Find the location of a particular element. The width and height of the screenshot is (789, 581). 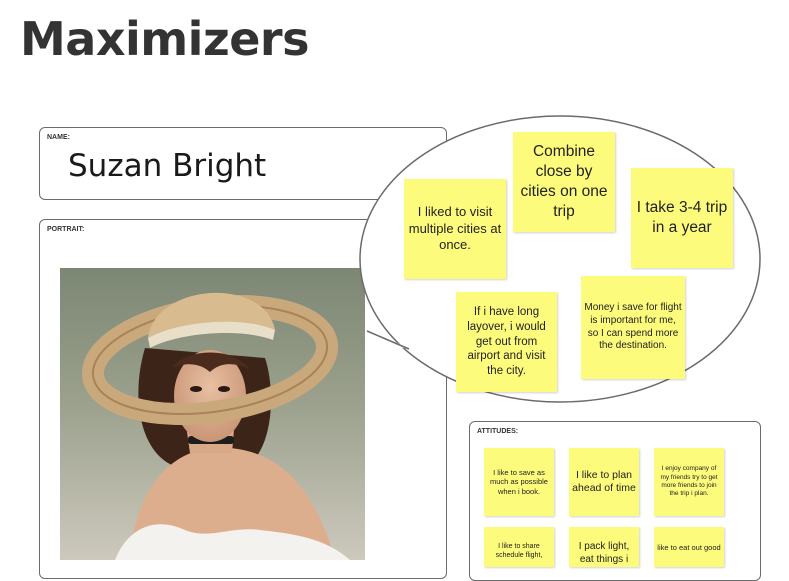

quote-note-combine-cities: Combine close by cities on one trip is located at coordinates (564, 182).